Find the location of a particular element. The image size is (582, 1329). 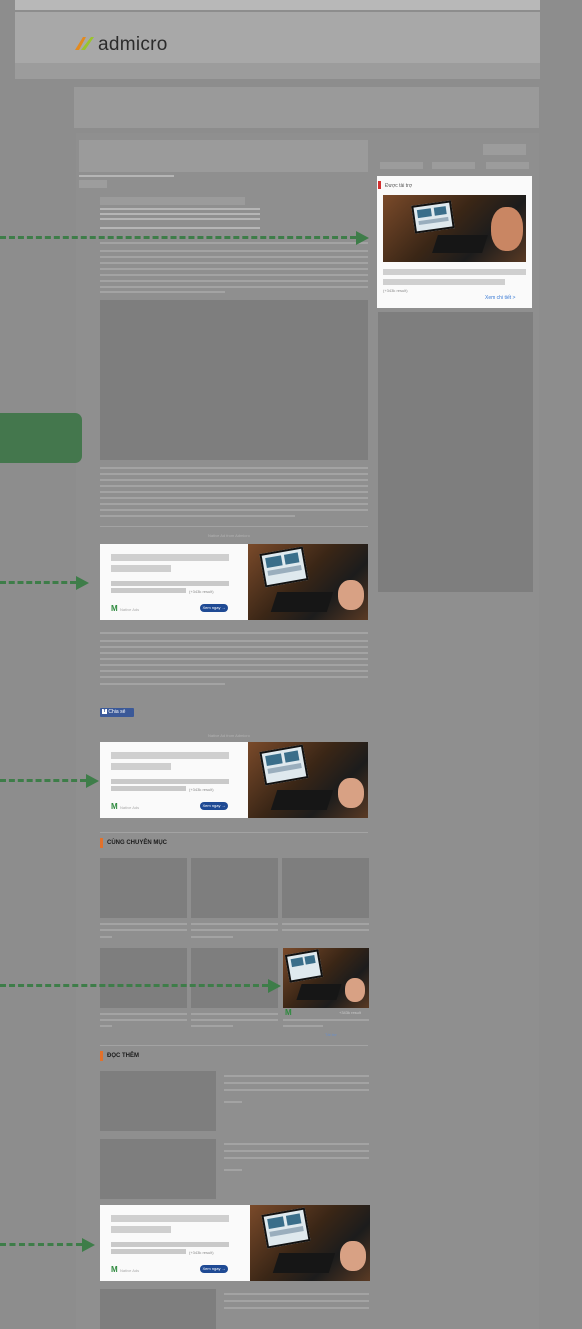

nav-strip is located at coordinates (277, 71).